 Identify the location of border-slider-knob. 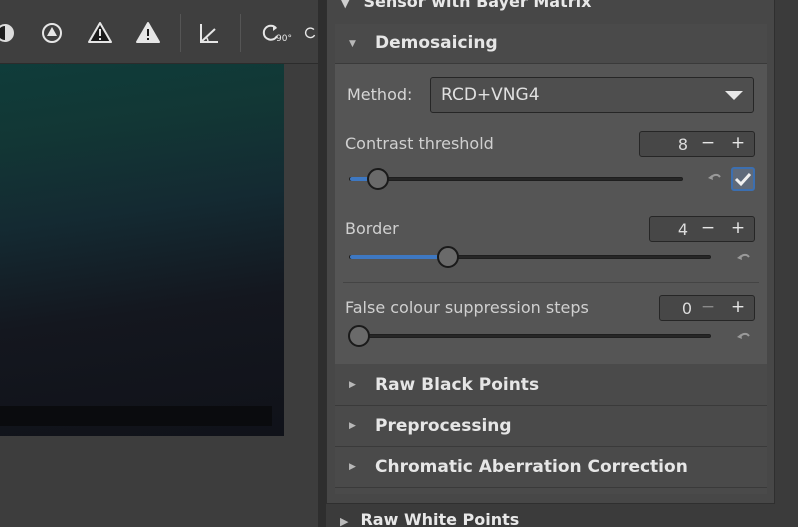
(447, 257).